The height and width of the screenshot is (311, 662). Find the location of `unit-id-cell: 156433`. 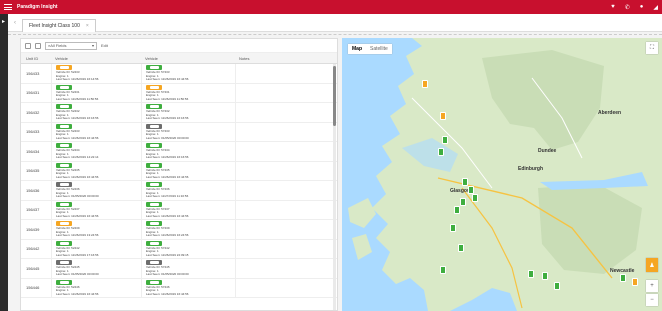

unit-id-cell: 156433 is located at coordinates (33, 132).